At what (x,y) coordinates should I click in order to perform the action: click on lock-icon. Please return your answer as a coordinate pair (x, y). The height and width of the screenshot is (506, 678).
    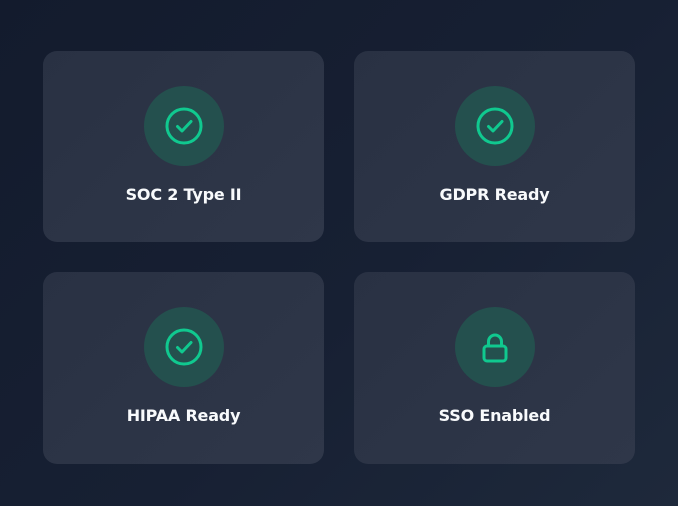
    Looking at the image, I should click on (494, 348).